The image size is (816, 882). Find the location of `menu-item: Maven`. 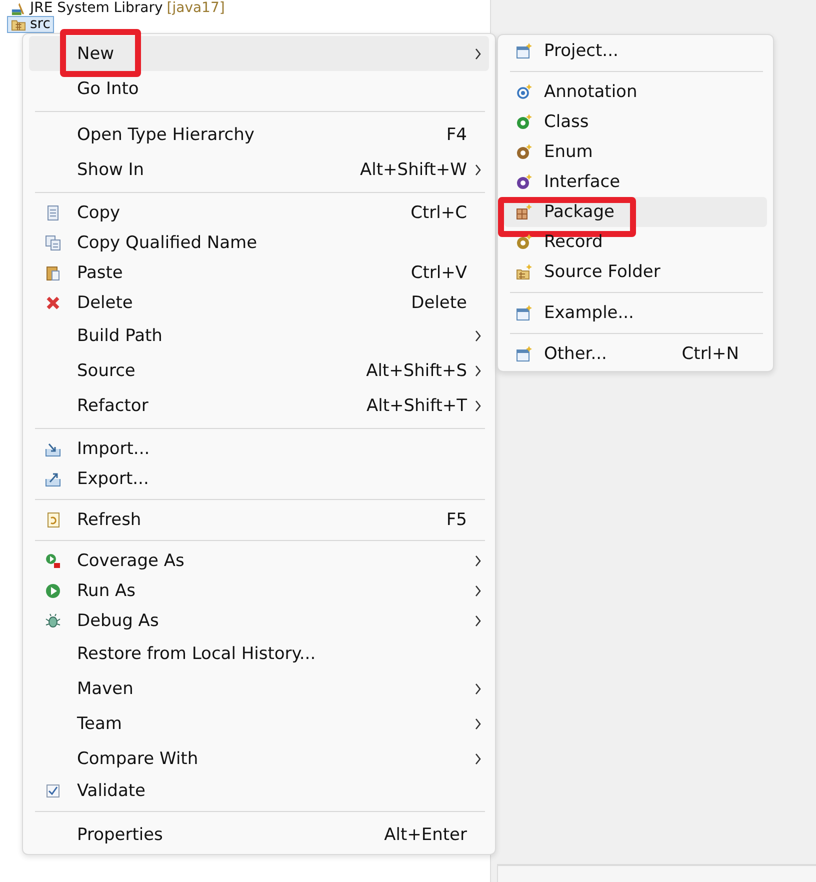

menu-item: Maven is located at coordinates (259, 688).